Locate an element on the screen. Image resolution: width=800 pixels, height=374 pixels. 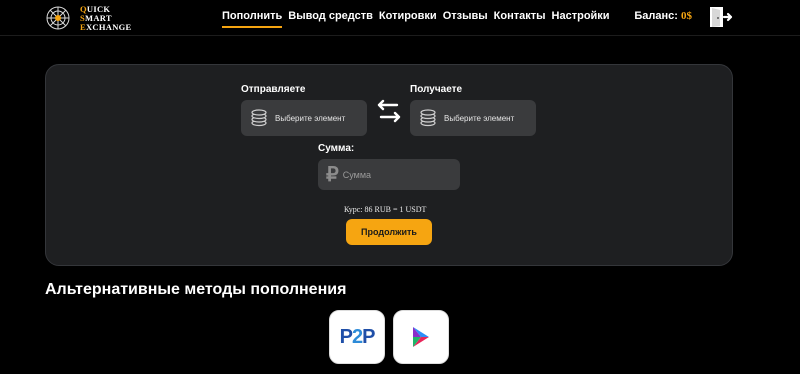
logo-text: QUICK SMART EXCHANGE is located at coordinates (106, 17).